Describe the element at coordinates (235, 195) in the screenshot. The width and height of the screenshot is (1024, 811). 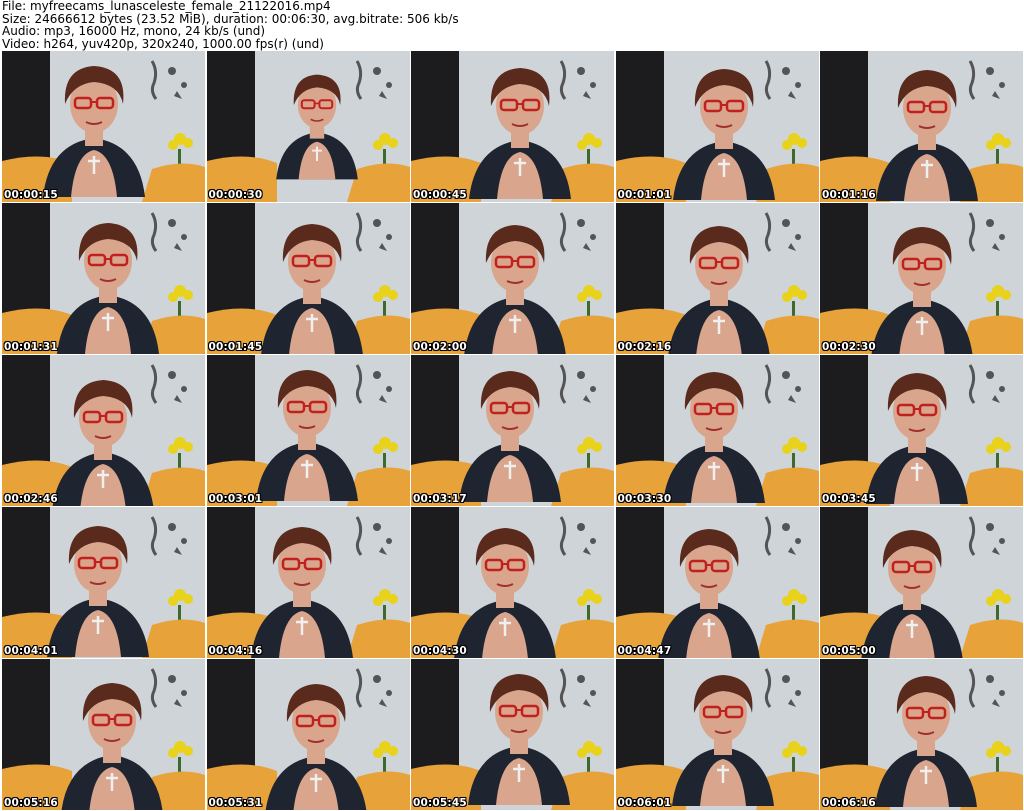
I see `frame-timestamp: 00:00:30` at that location.